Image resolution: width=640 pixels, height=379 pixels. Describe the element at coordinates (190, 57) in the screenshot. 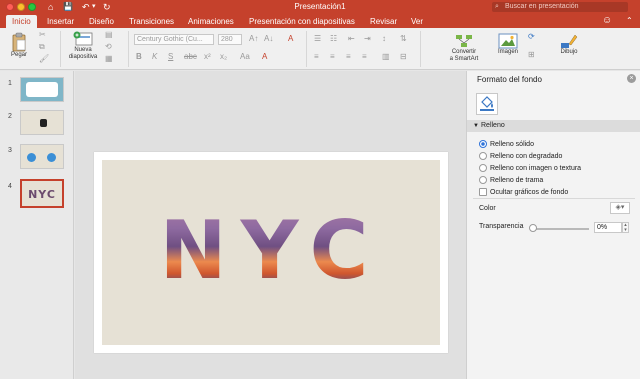

I see `strikethrough-button: abc` at that location.